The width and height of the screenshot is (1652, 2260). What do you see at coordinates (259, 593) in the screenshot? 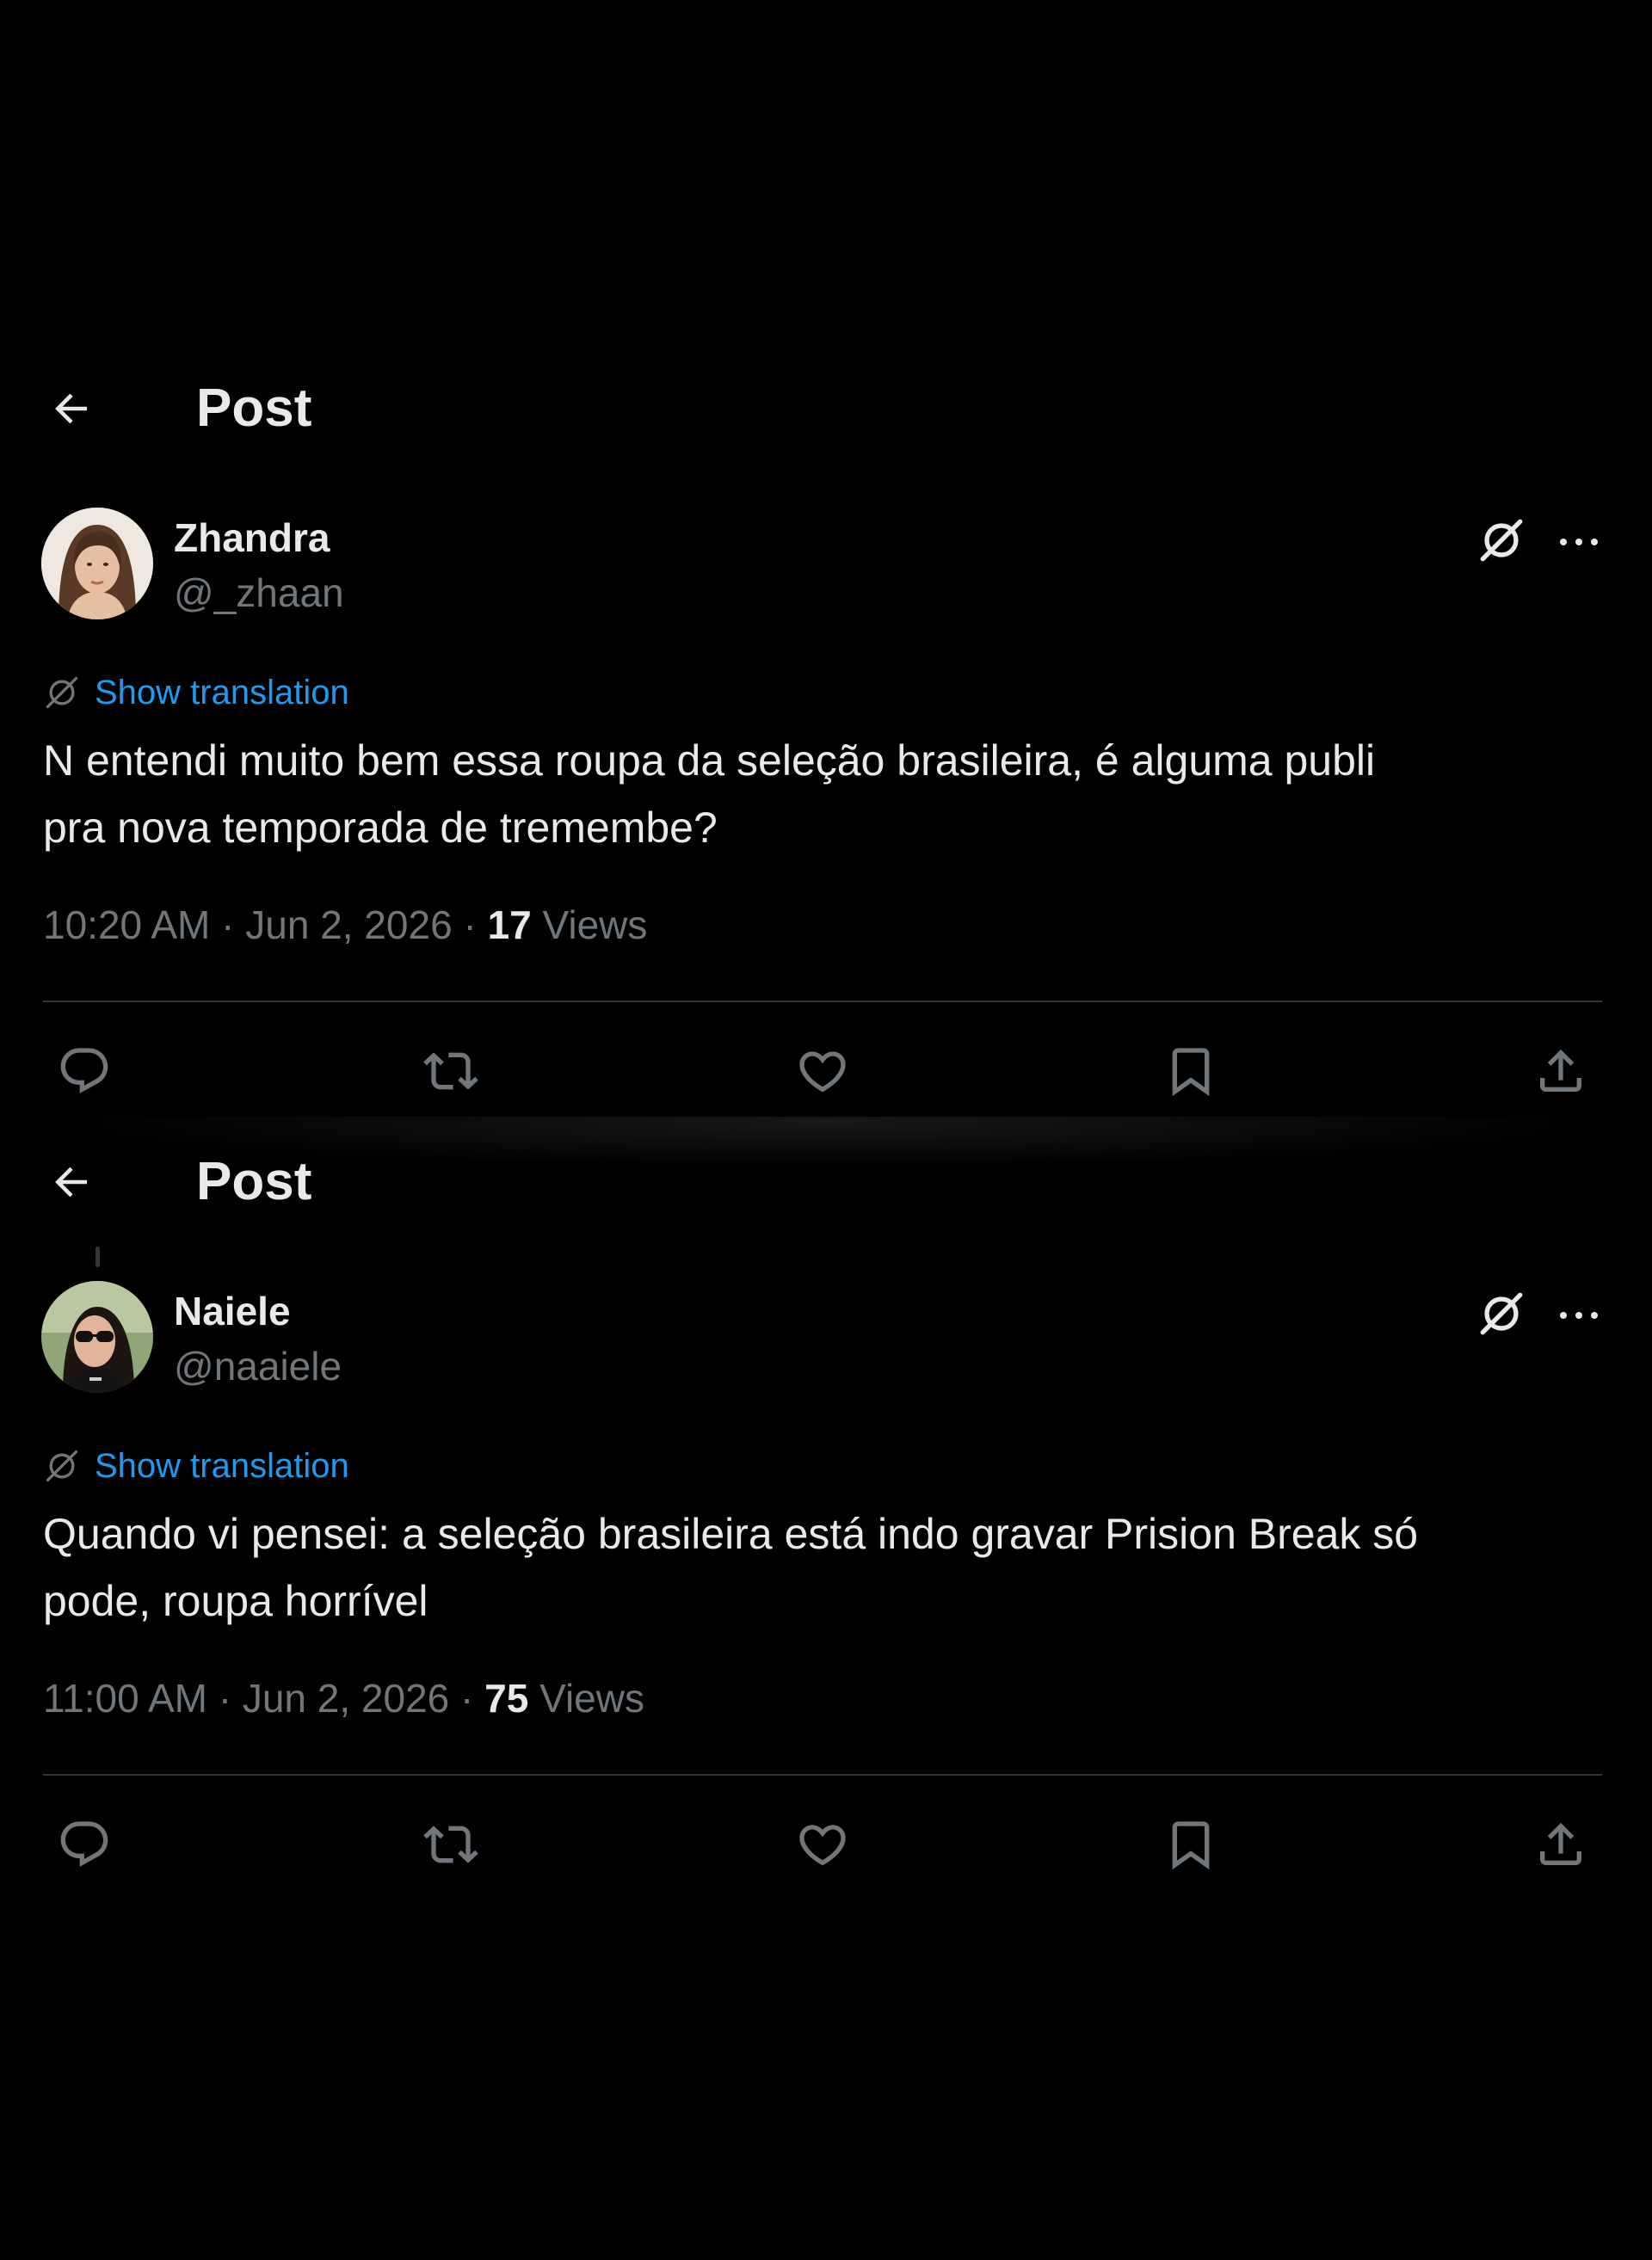
I see `author-handle: @_zhaan` at bounding box center [259, 593].